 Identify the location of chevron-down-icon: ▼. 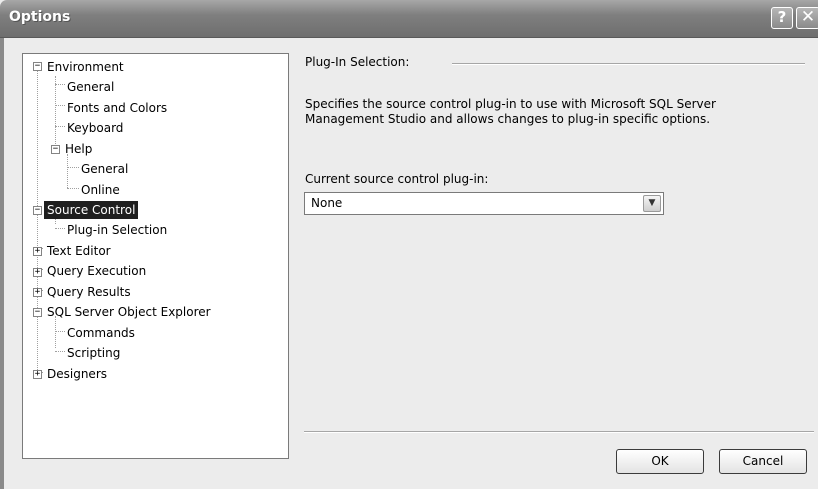
(652, 203).